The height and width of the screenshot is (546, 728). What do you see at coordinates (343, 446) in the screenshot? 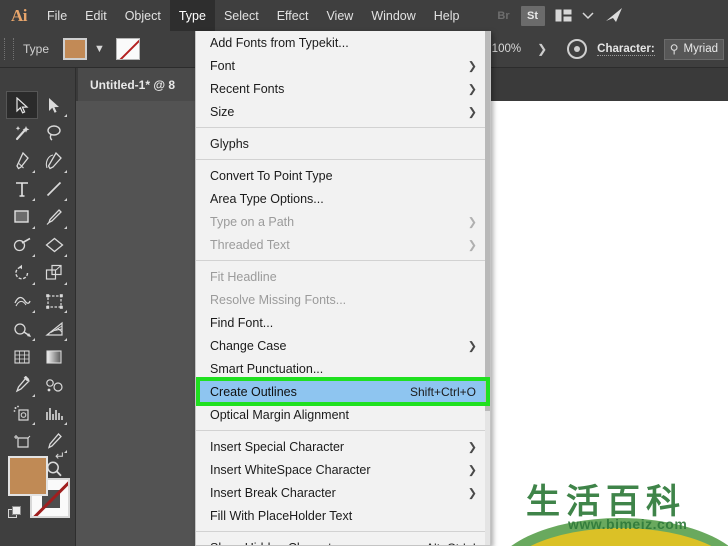
I see `menu-item-insert-special-character: Insert Special Character ❯` at bounding box center [343, 446].